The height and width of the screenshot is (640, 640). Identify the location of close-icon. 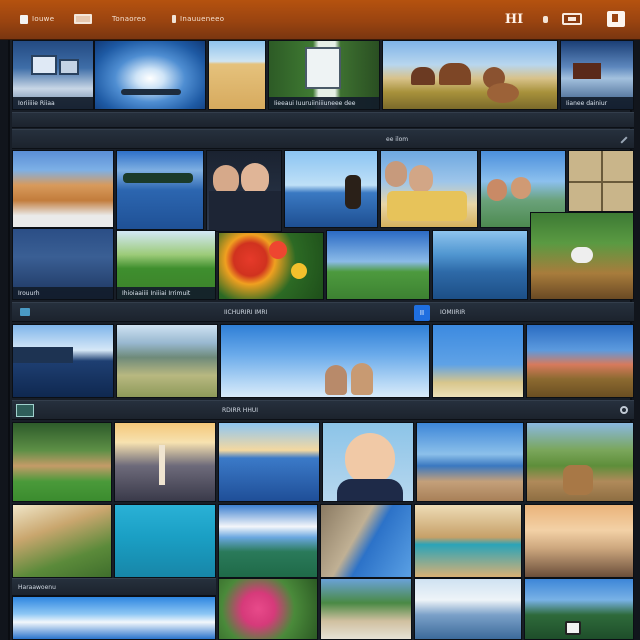
(616, 19).